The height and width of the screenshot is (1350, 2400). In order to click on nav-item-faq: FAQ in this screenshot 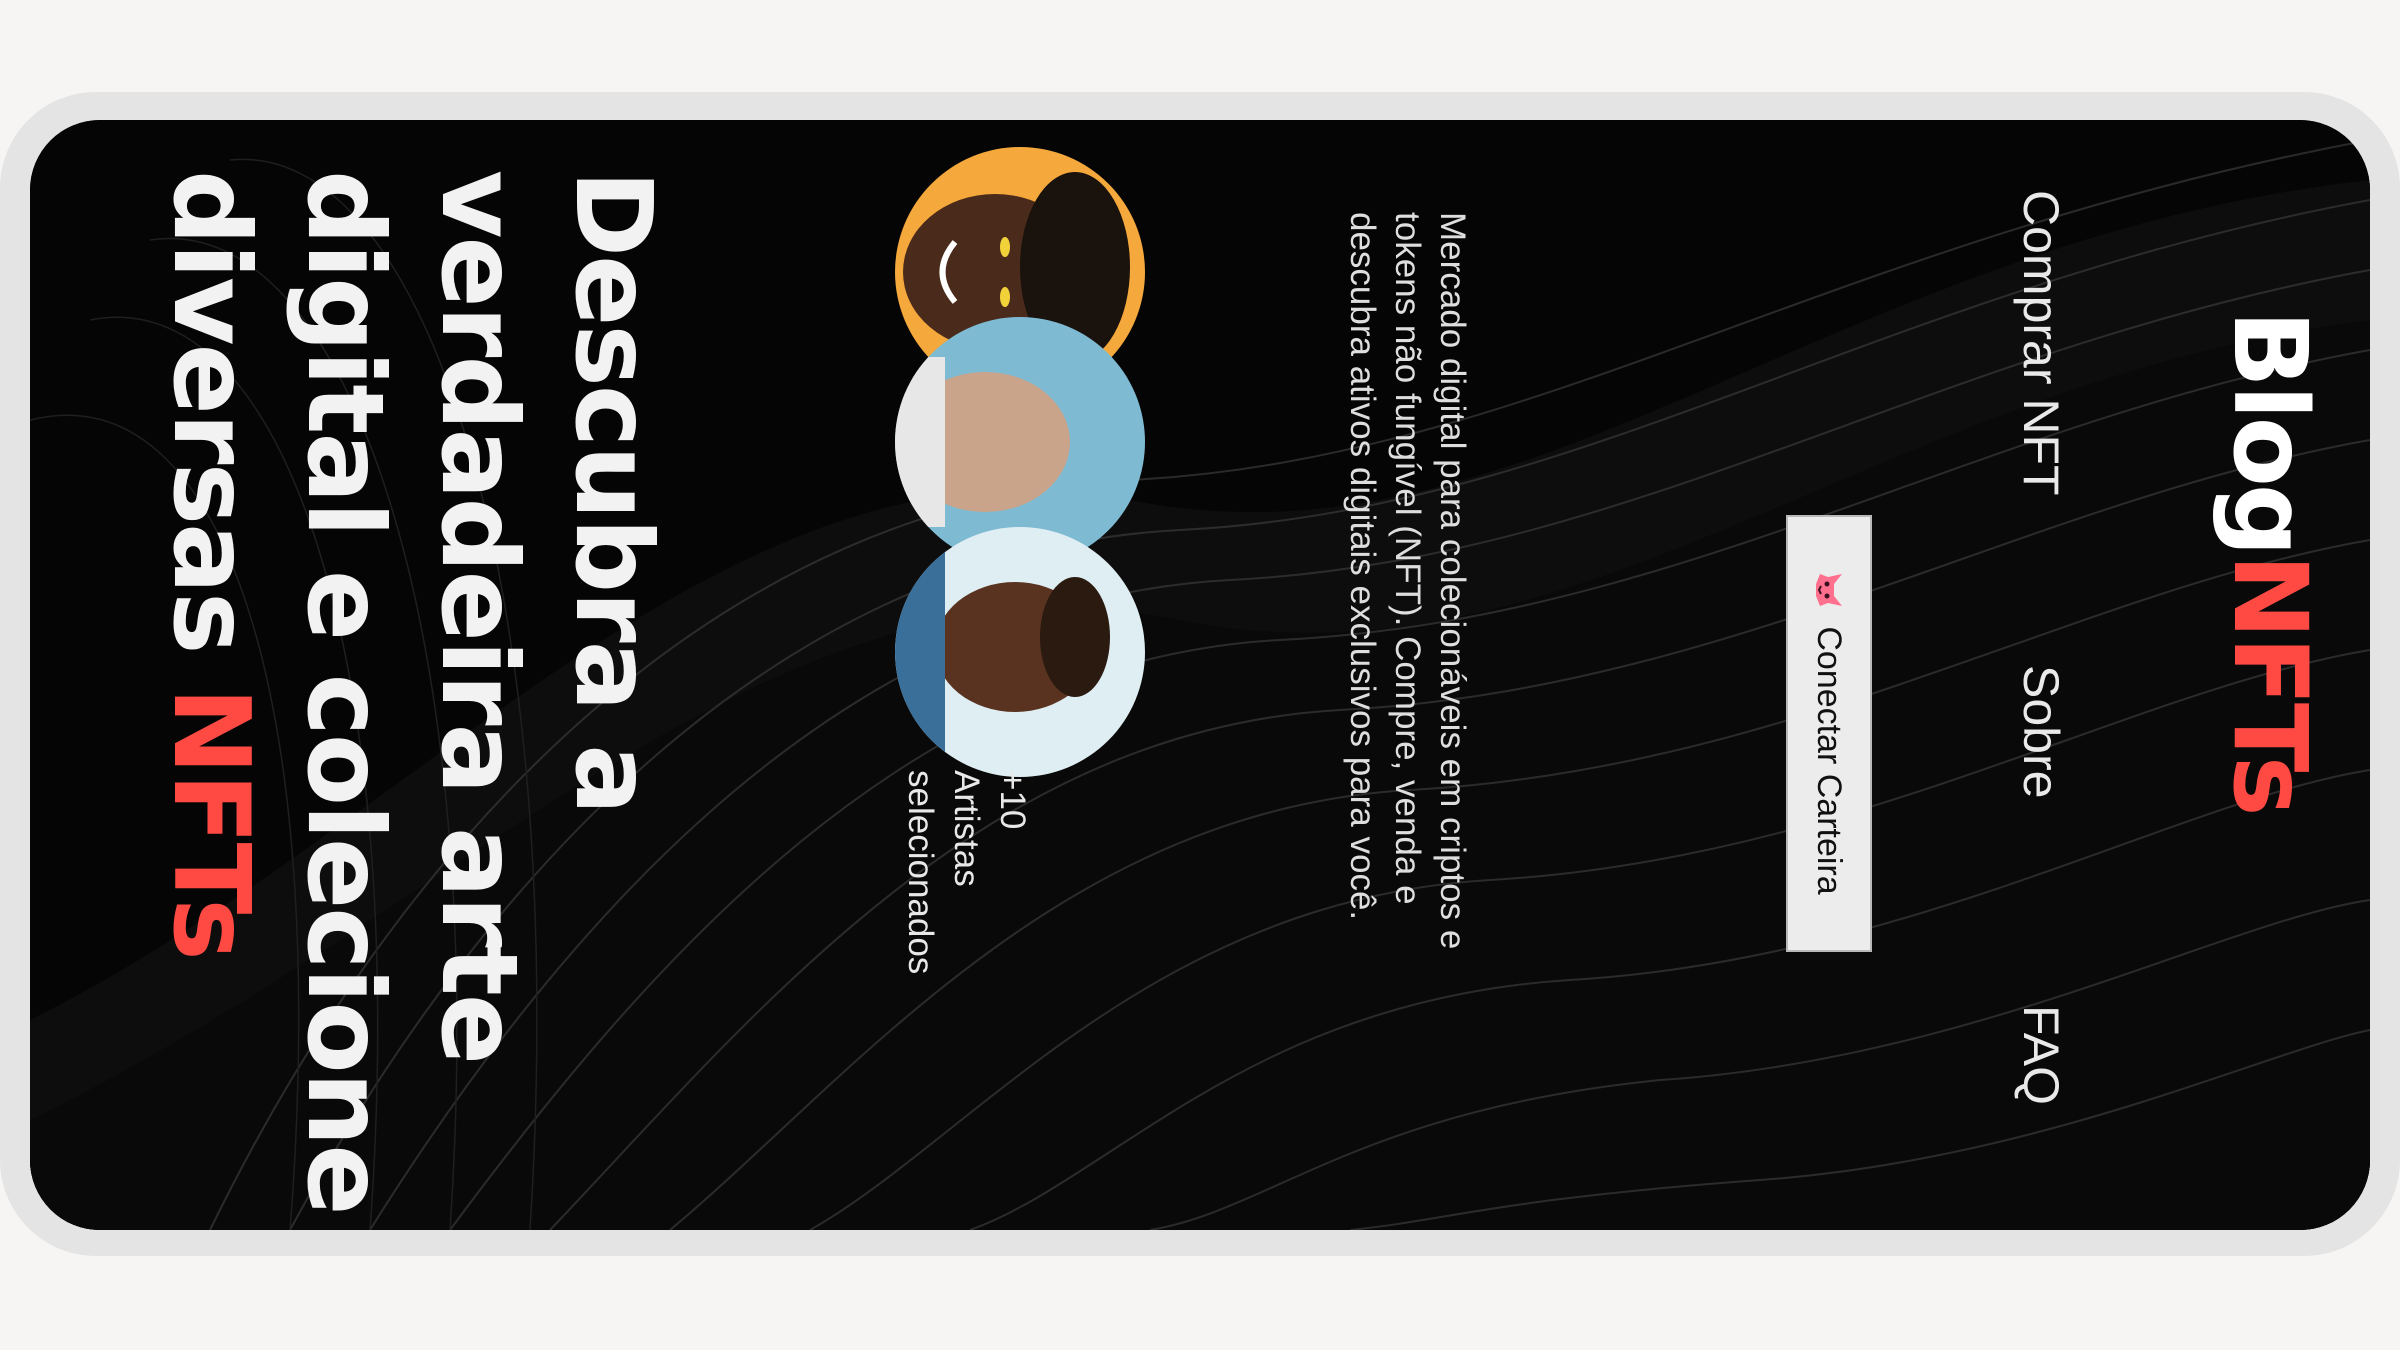, I will do `click(2041, 1055)`.